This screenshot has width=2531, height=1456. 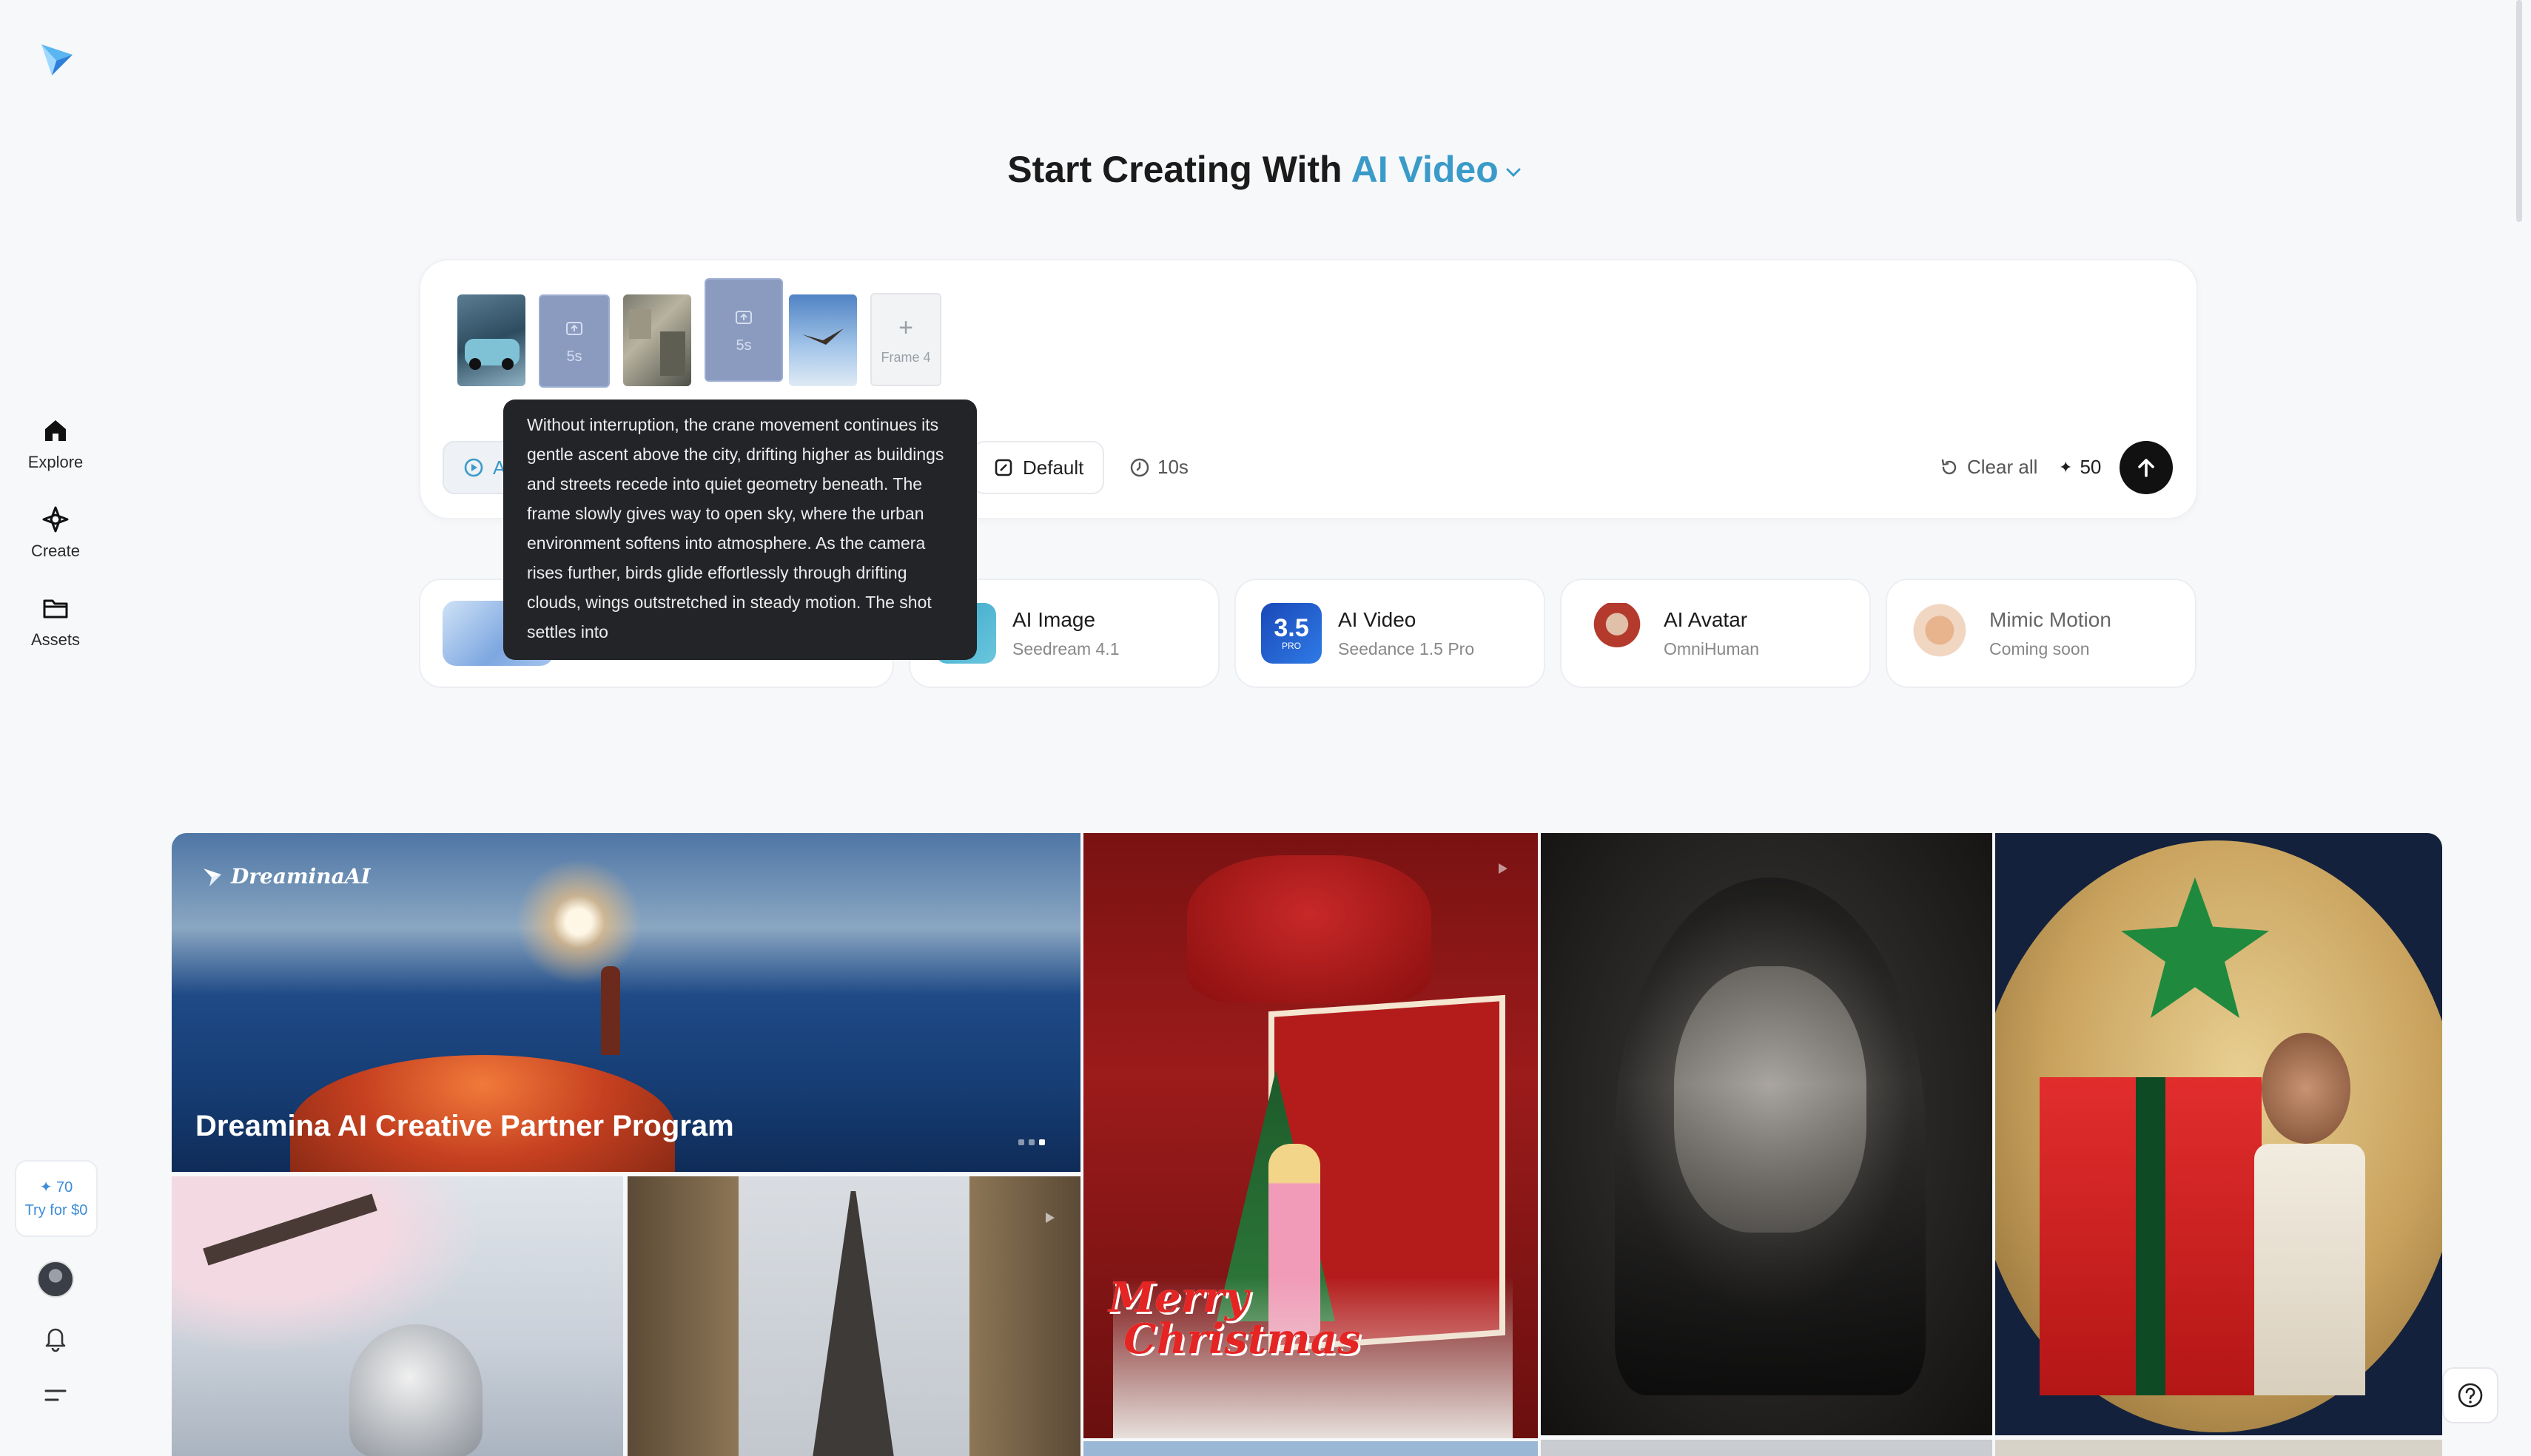 What do you see at coordinates (1310, 1449) in the screenshot?
I see `gallery-tile-sky` at bounding box center [1310, 1449].